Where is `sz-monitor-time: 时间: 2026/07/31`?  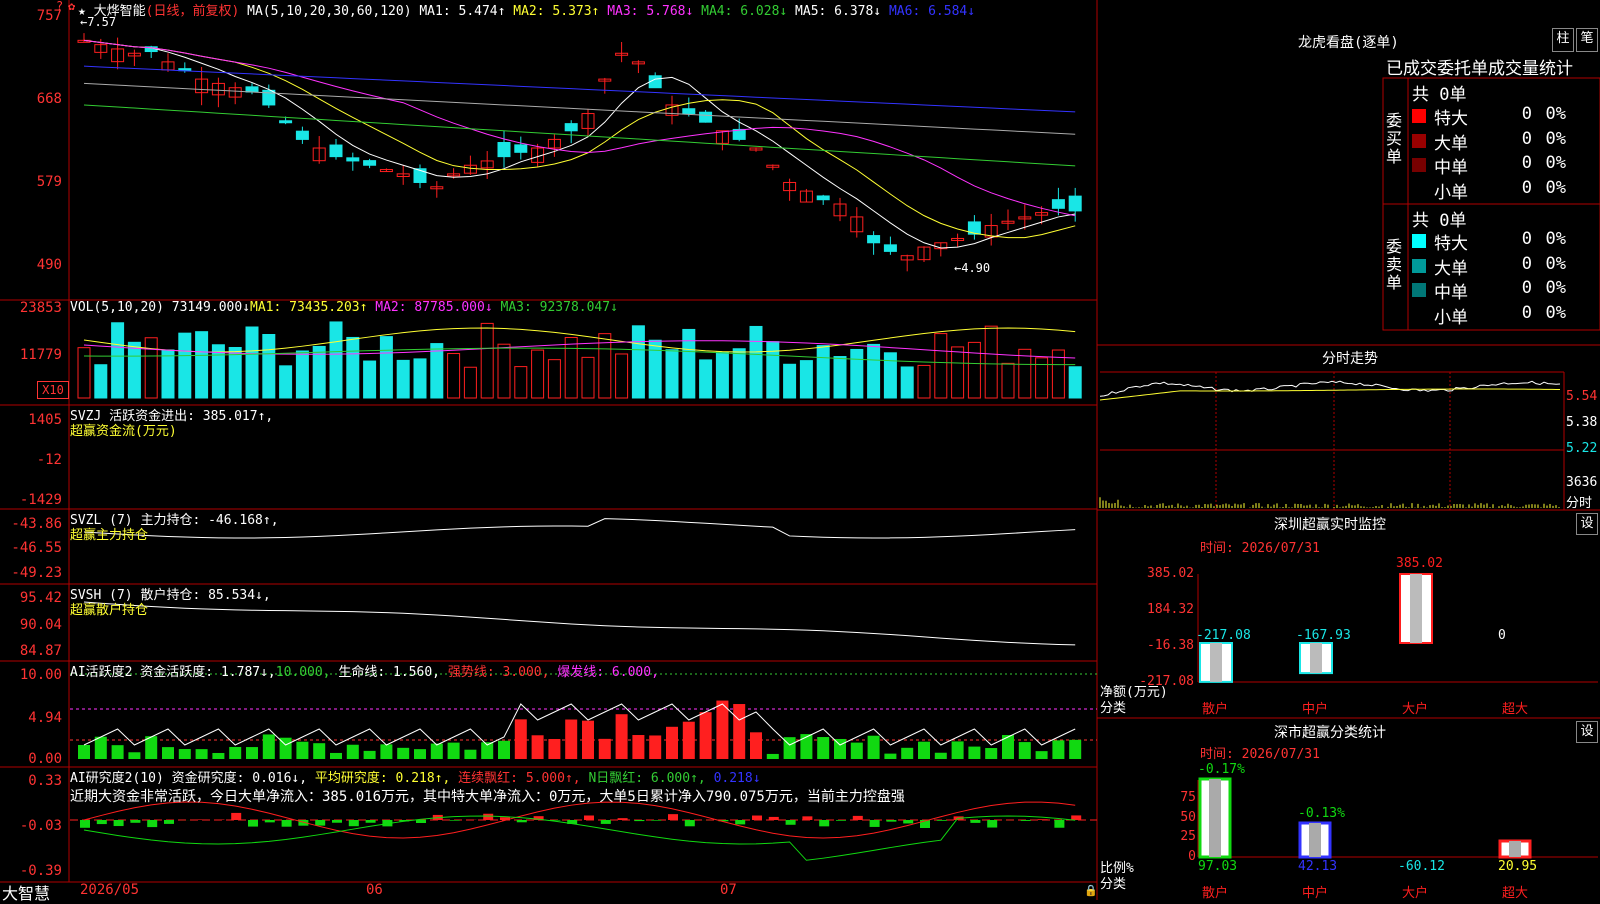
sz-monitor-time: 时间: 2026/07/31 is located at coordinates (1260, 546).